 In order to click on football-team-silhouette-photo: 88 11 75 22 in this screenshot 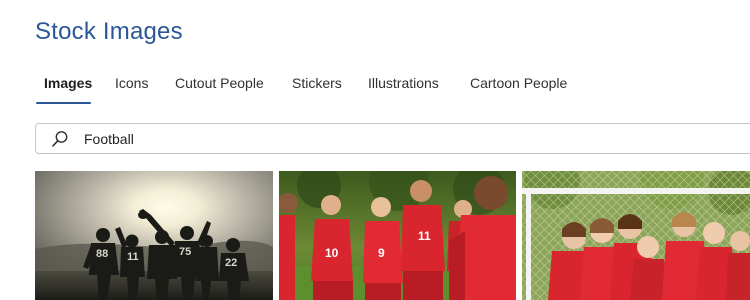, I will do `click(154, 235)`.